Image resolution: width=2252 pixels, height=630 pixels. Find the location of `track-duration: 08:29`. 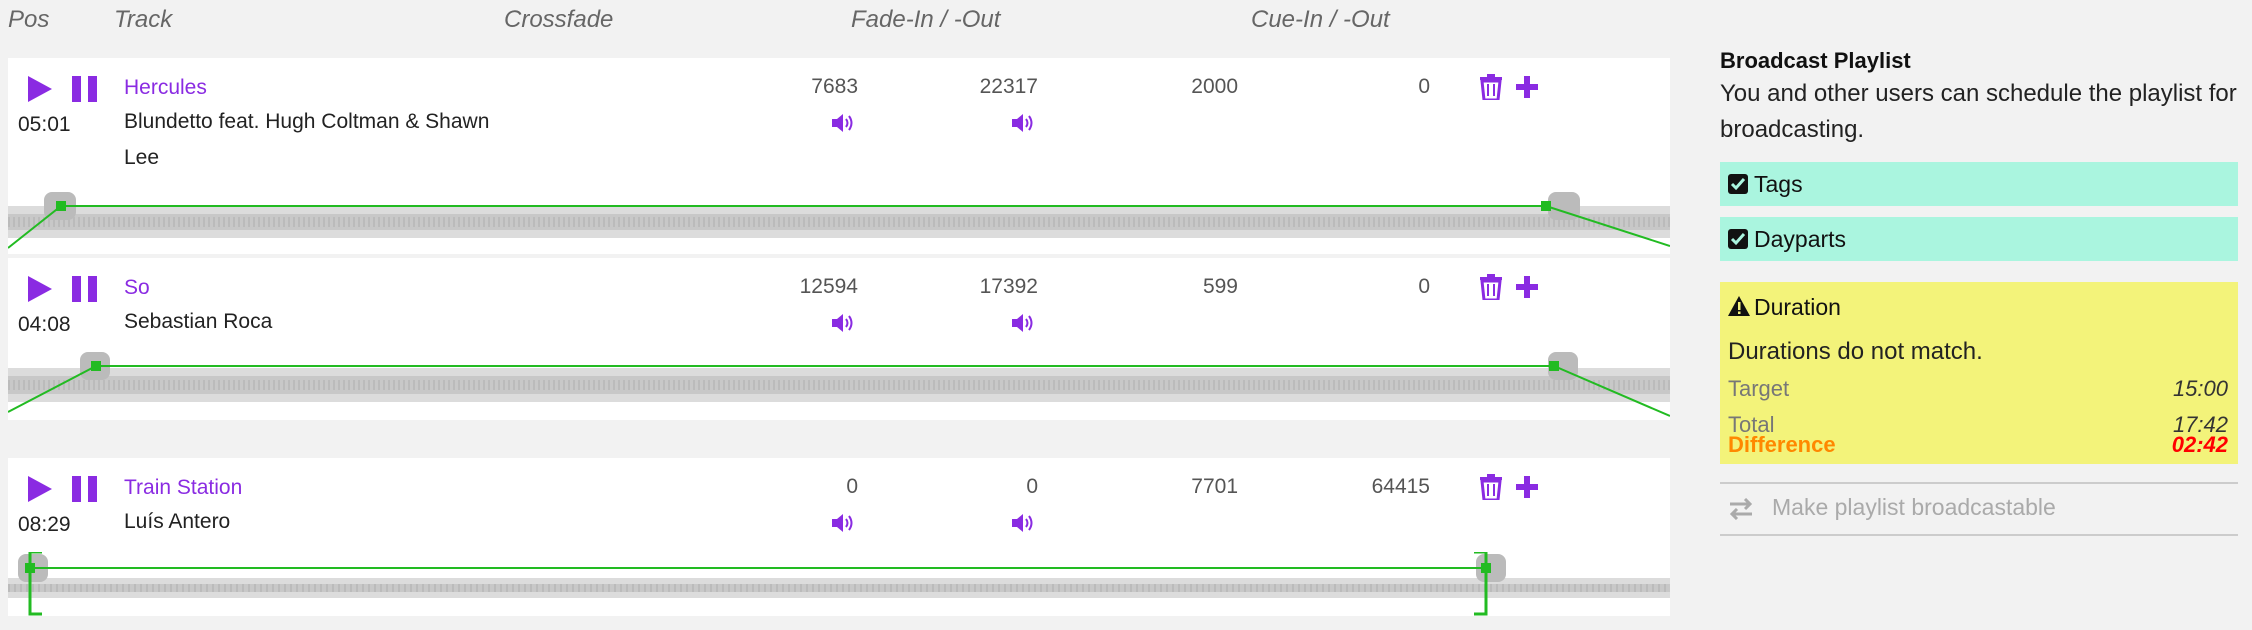

track-duration: 08:29 is located at coordinates (44, 524).